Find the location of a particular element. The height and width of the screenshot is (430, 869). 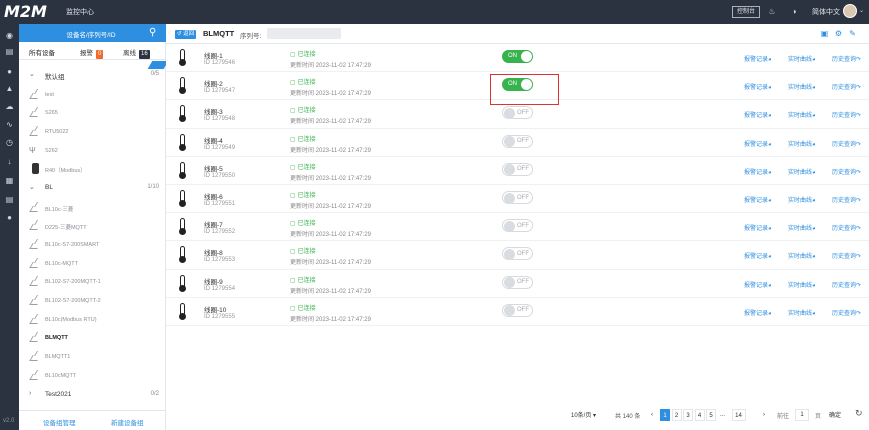

device-item: BL102-S7-200MQTT-1 is located at coordinates (92, 282).